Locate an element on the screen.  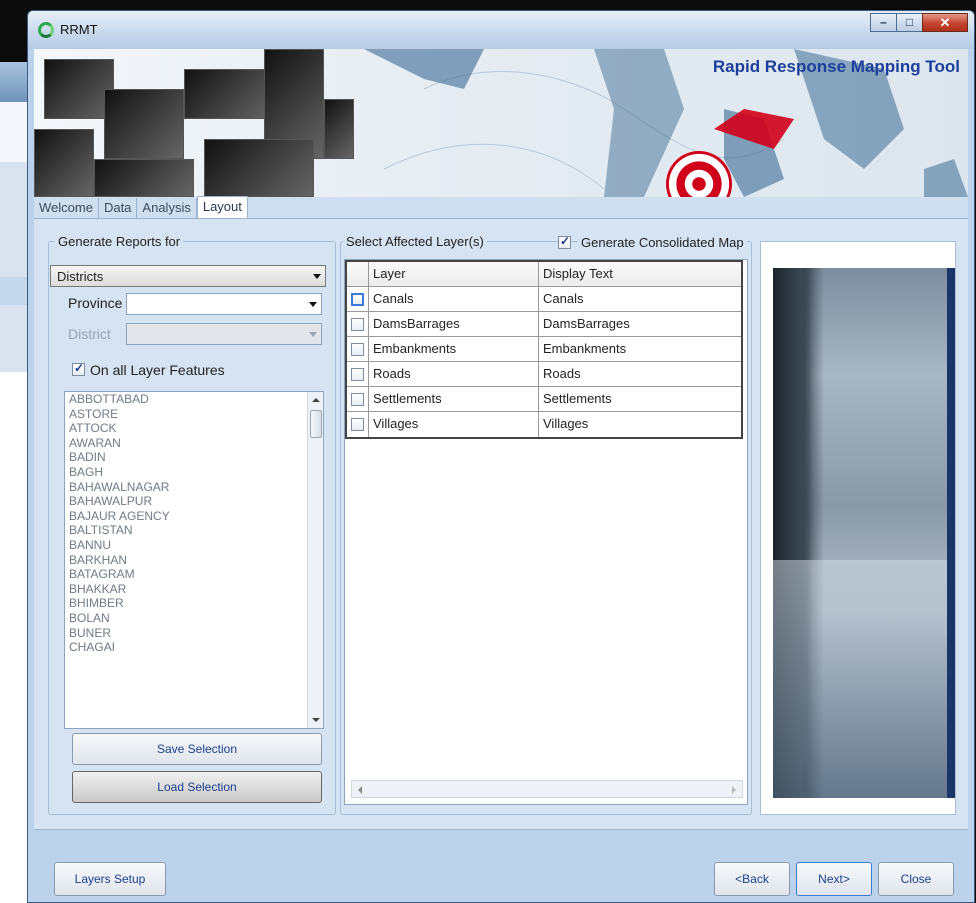
scroll-down-icon is located at coordinates (316, 720).